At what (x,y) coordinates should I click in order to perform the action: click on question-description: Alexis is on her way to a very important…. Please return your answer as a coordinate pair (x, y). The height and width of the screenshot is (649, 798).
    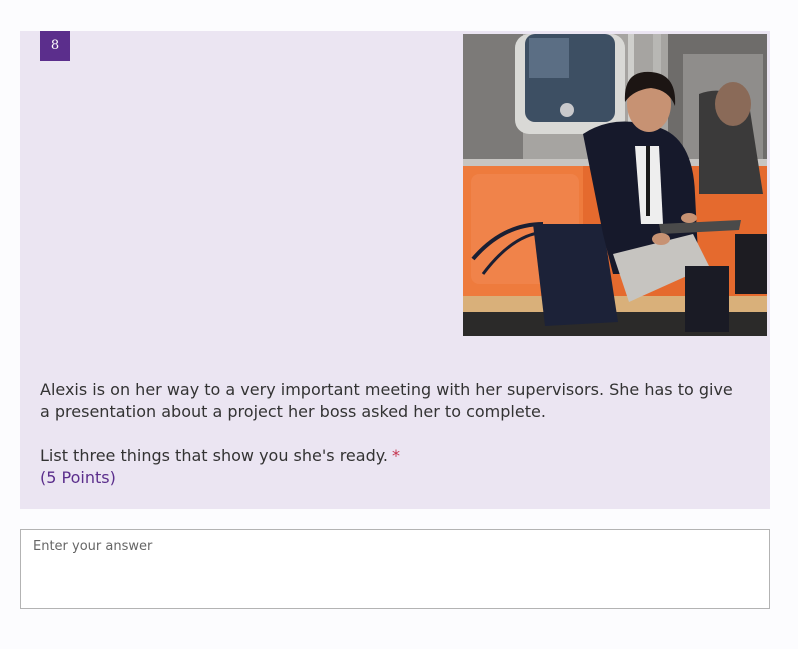
    Looking at the image, I should click on (386, 400).